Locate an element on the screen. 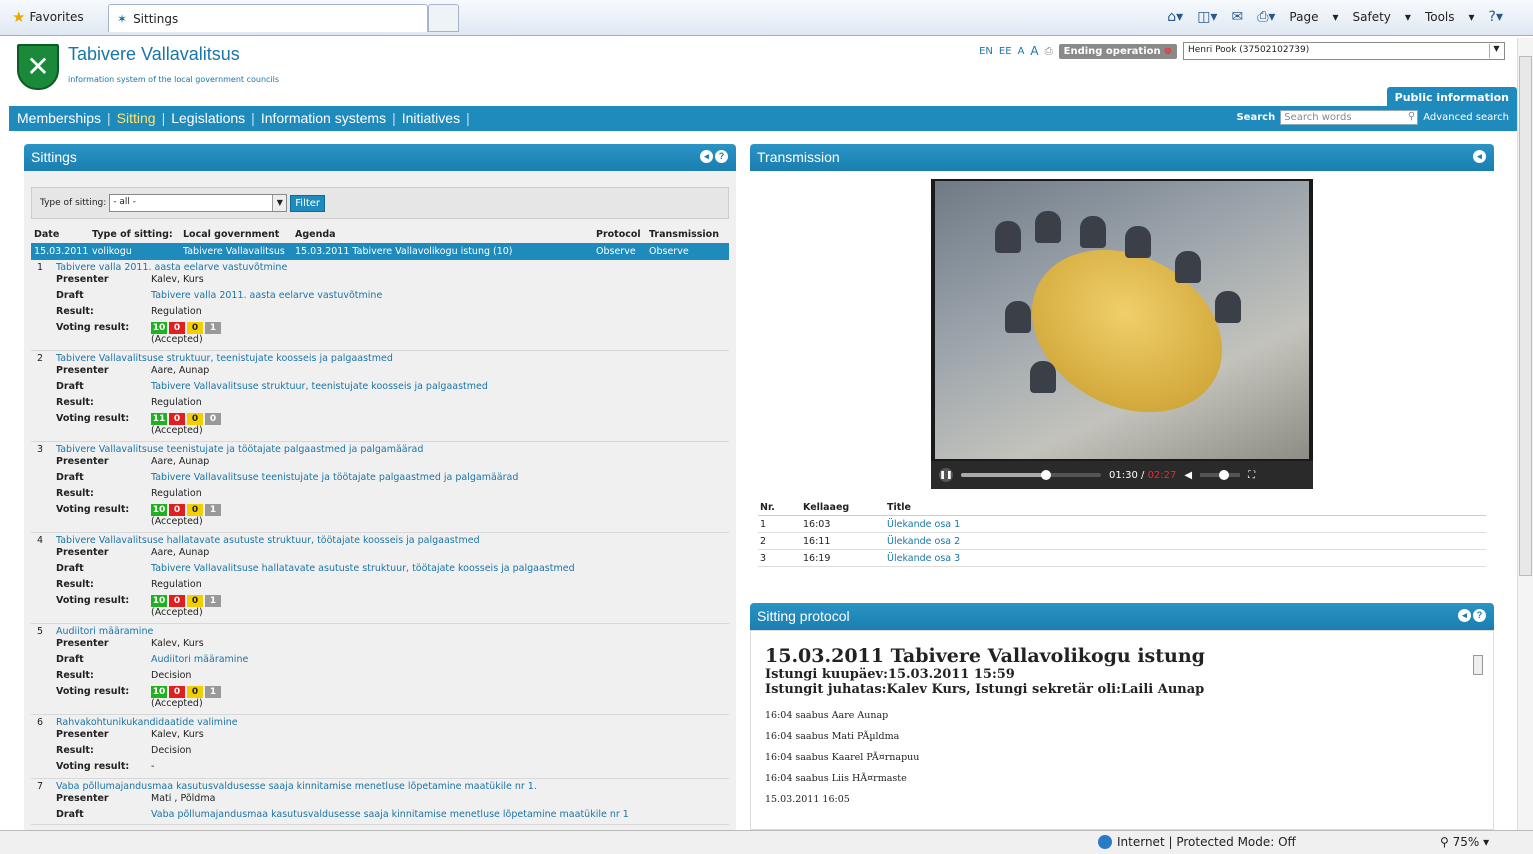 The image size is (1533, 854). safety-menu: Safety is located at coordinates (1372, 17).